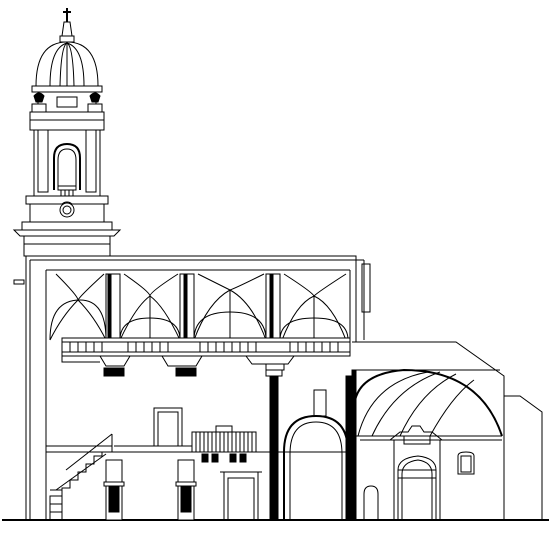  Describe the element at coordinates (224, 439) in the screenshot. I see `balustrade` at that location.